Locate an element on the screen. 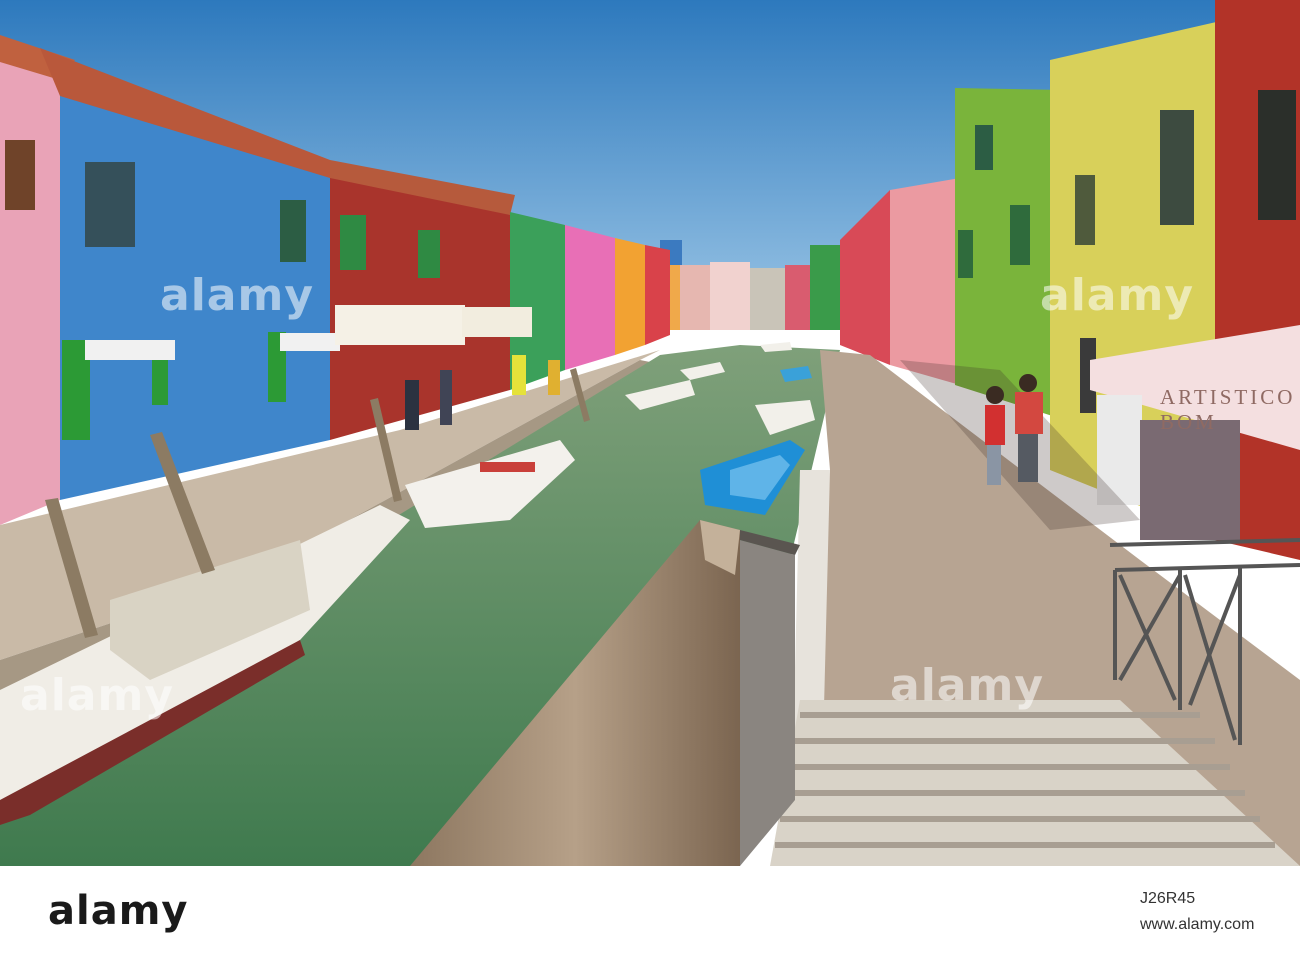 This screenshot has width=1300, height=956. shop-sign: ARTISTICO BOM is located at coordinates (1228, 409).